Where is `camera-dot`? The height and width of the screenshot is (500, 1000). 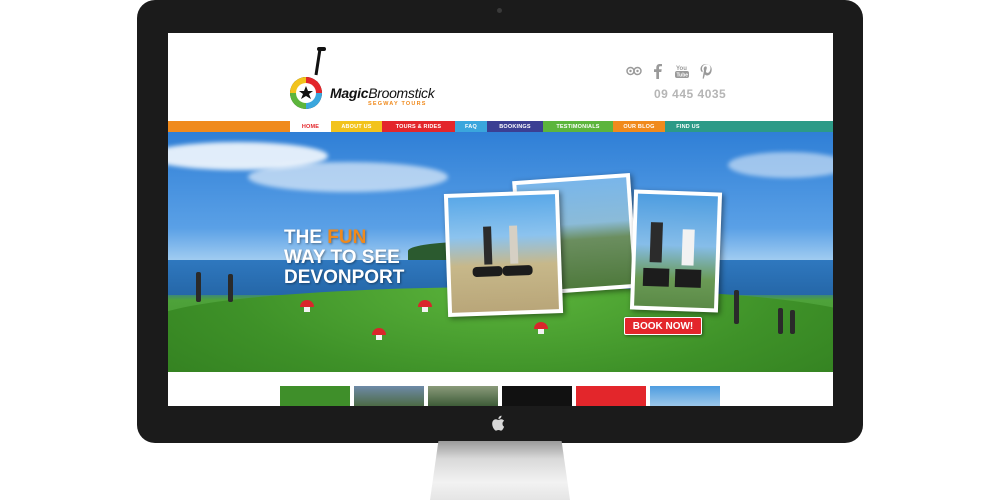 camera-dot is located at coordinates (499, 10).